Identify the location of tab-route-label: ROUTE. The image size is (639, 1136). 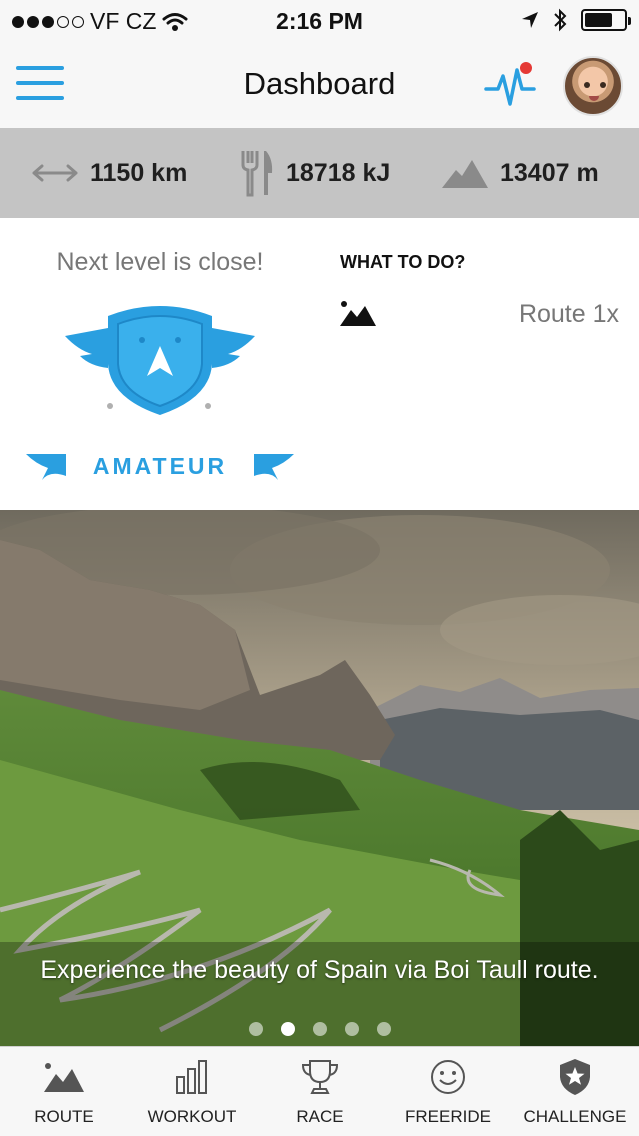
(64, 1116).